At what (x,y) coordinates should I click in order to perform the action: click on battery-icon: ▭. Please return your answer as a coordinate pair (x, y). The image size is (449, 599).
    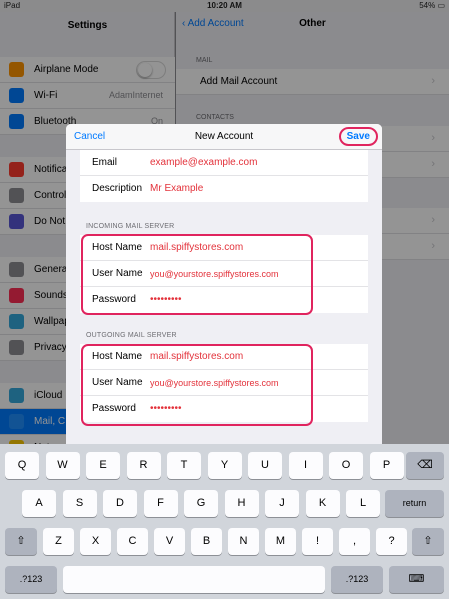
    Looking at the image, I should click on (441, 5).